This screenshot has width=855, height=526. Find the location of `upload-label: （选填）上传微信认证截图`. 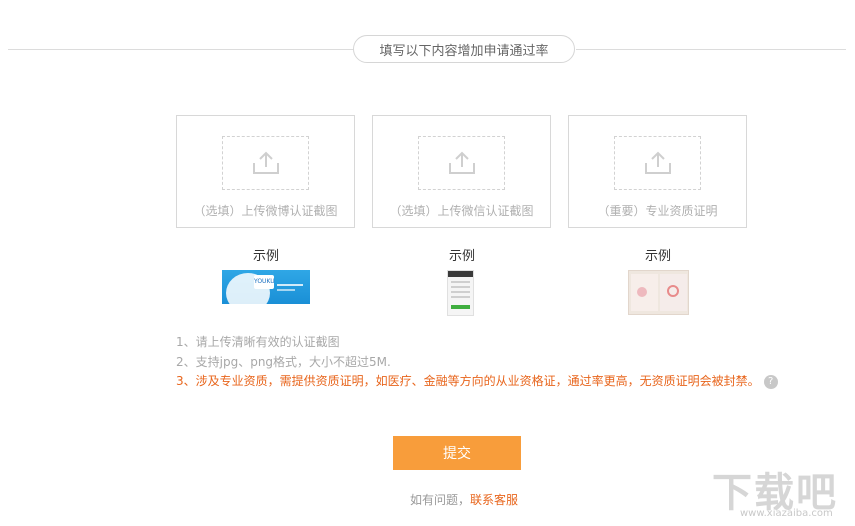

upload-label: （选填）上传微信认证截图 is located at coordinates (461, 211).